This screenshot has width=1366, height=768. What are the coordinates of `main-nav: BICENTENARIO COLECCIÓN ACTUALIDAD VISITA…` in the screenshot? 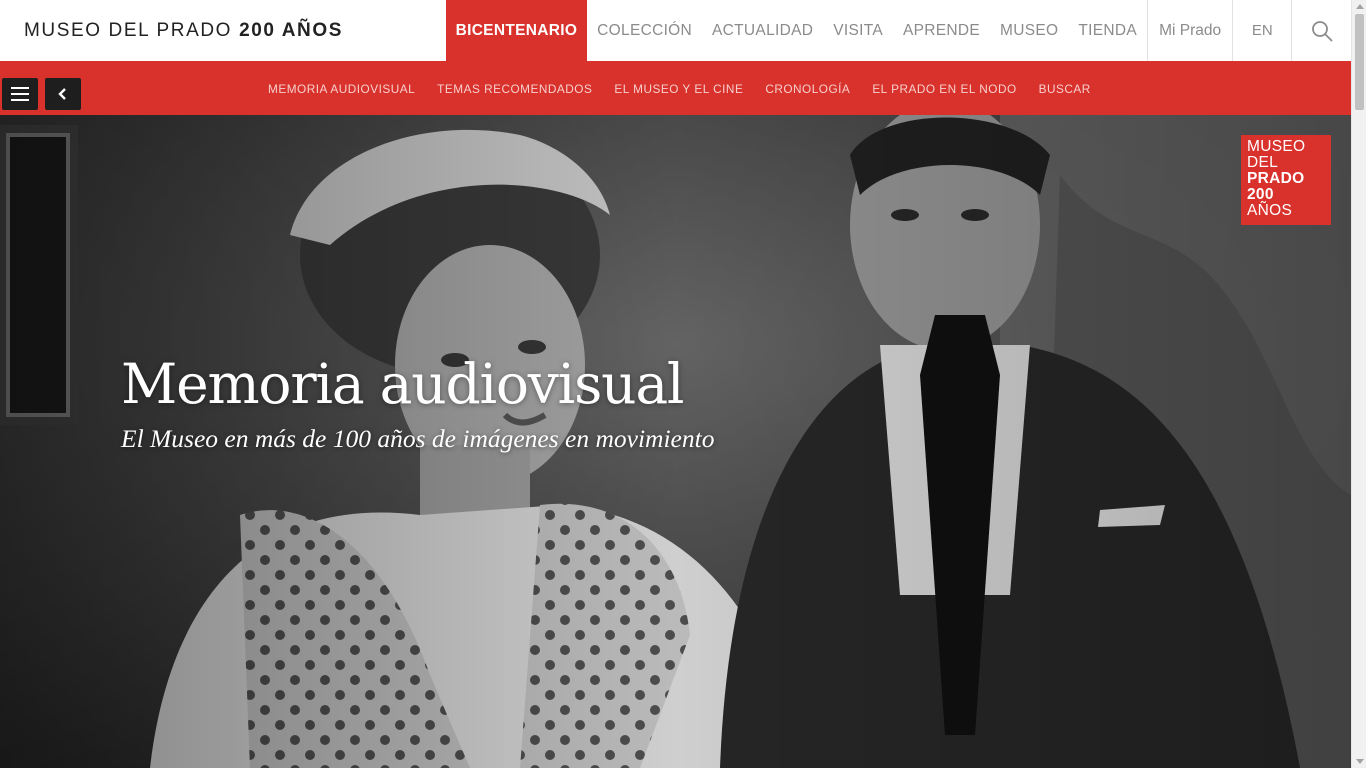 It's located at (796, 30).